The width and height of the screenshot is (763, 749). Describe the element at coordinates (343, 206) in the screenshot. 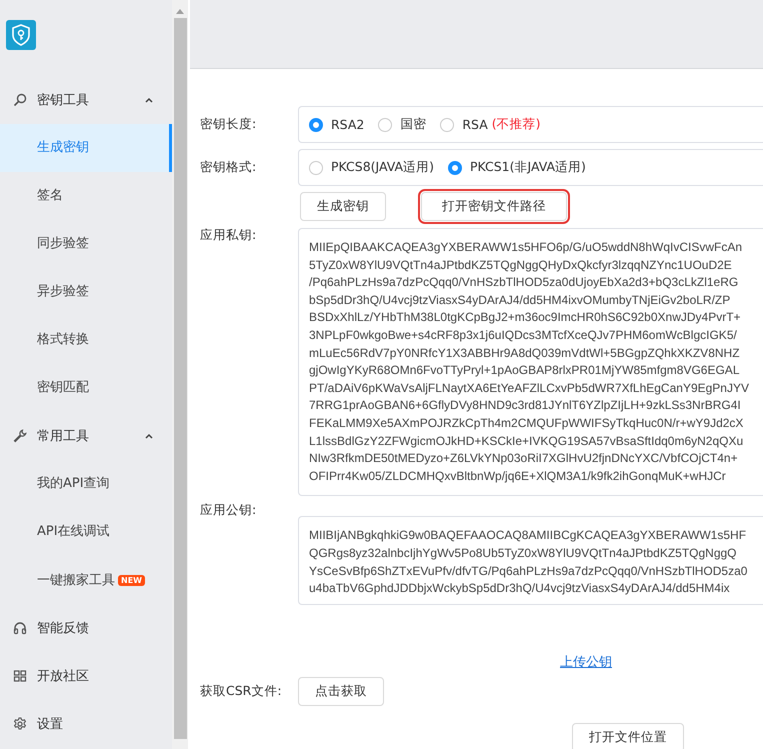

I see `button: 生成密钥` at that location.